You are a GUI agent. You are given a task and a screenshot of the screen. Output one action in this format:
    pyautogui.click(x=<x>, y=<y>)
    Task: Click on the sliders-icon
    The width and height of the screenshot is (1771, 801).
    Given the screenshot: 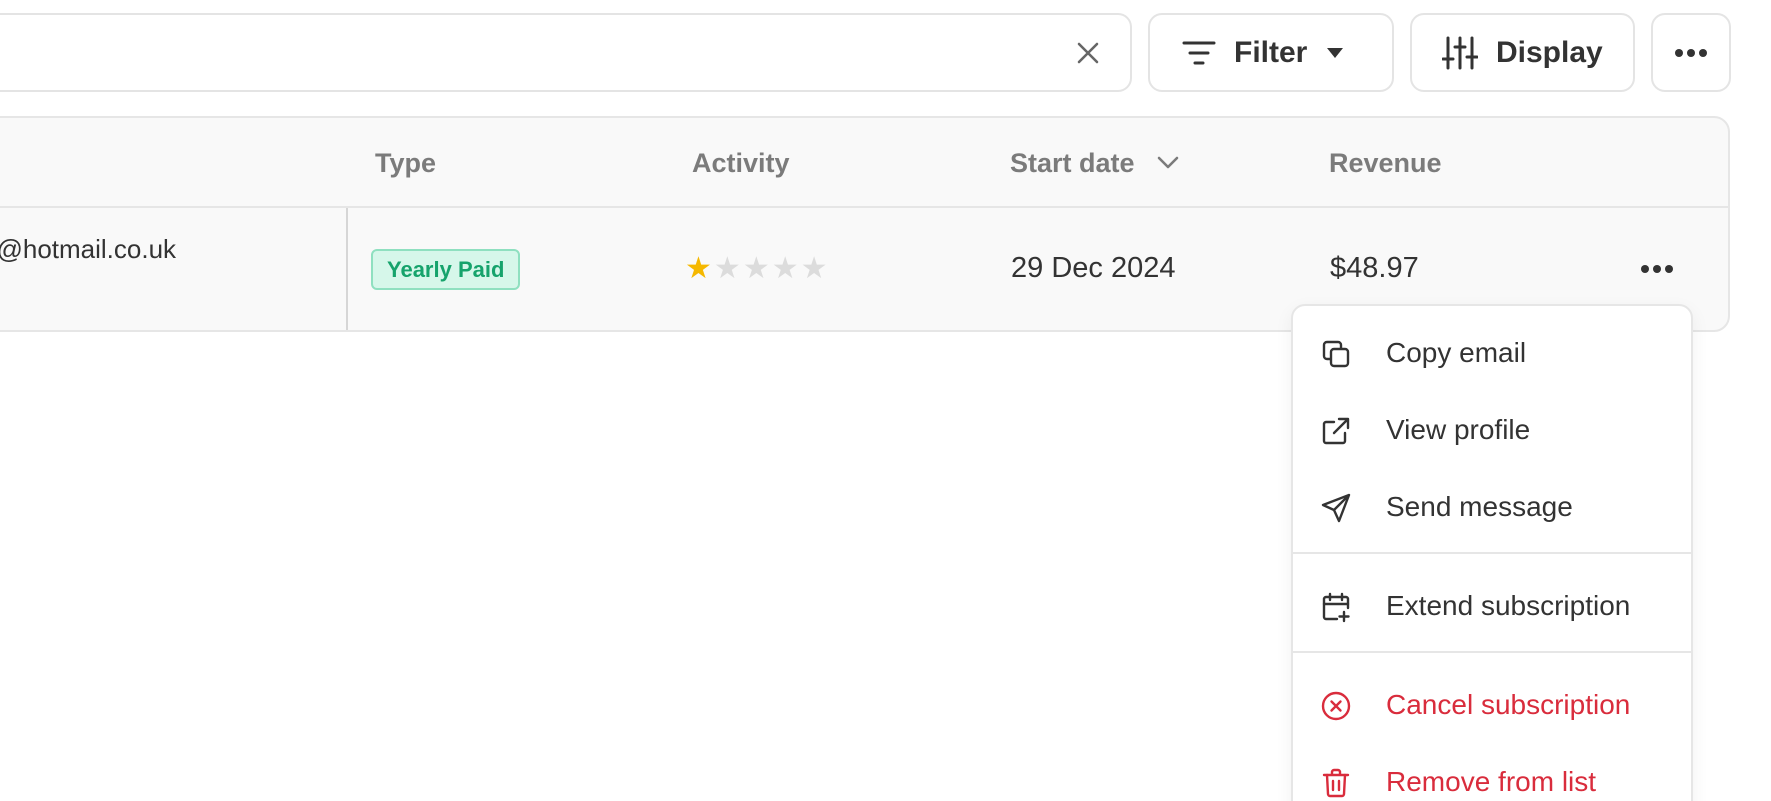 What is the action you would take?
    pyautogui.click(x=1460, y=53)
    